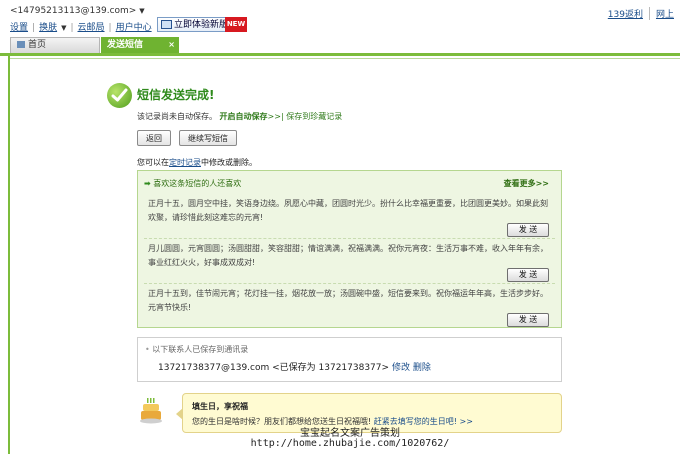 The height and width of the screenshot is (454, 680). Describe the element at coordinates (177, 116) in the screenshot. I see `not-saved-text: 该记录尚未自动保存。` at that location.